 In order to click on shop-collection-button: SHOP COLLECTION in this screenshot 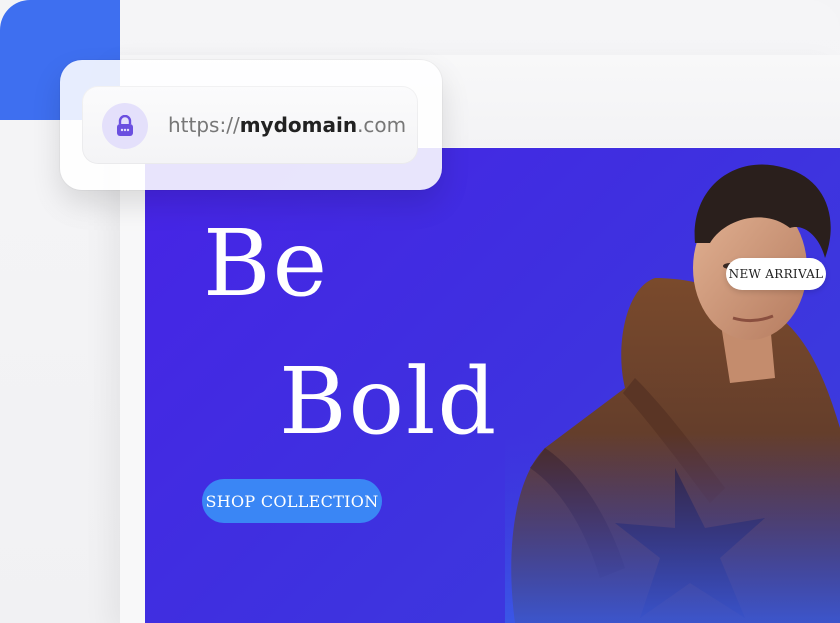, I will do `click(292, 501)`.